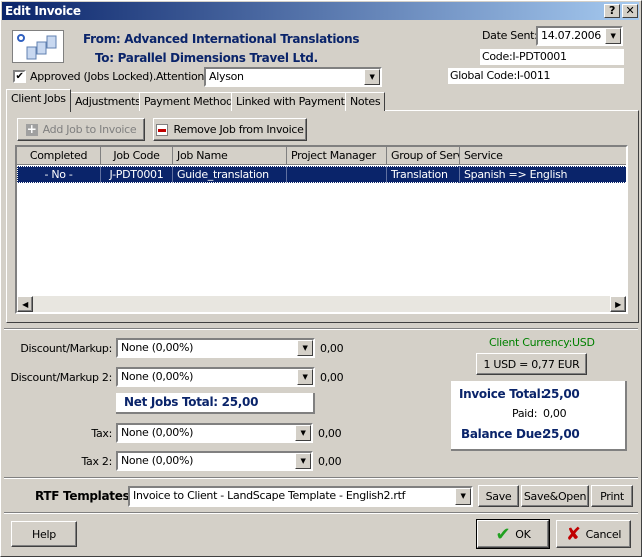 This screenshot has width=642, height=557. What do you see at coordinates (555, 496) in the screenshot?
I see `save-open-button: Save&Open` at bounding box center [555, 496].